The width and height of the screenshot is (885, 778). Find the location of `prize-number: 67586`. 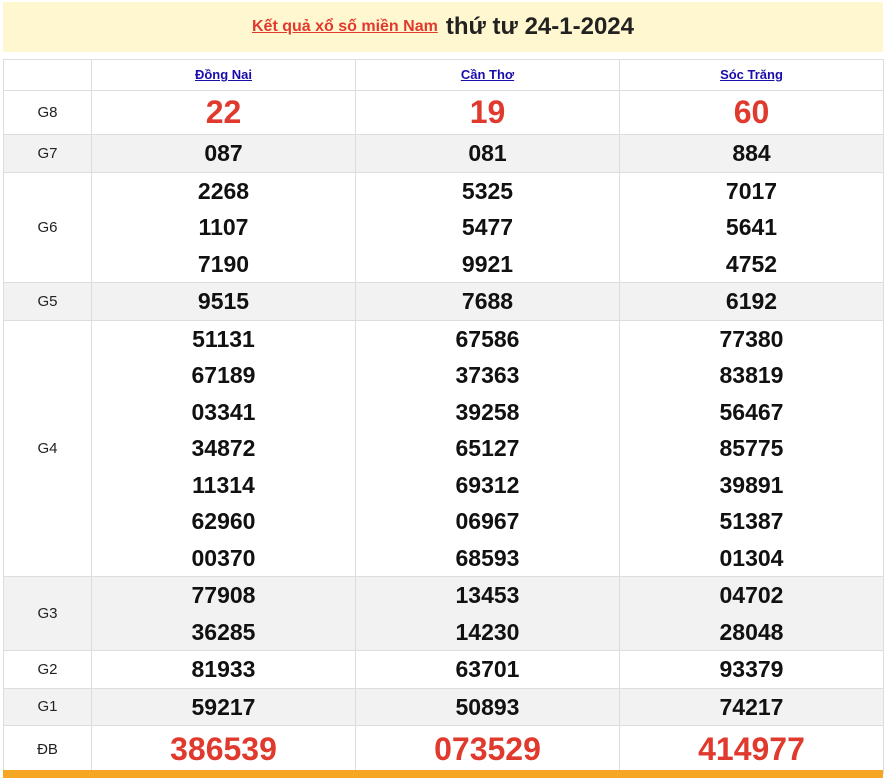

prize-number: 67586 is located at coordinates (487, 338).